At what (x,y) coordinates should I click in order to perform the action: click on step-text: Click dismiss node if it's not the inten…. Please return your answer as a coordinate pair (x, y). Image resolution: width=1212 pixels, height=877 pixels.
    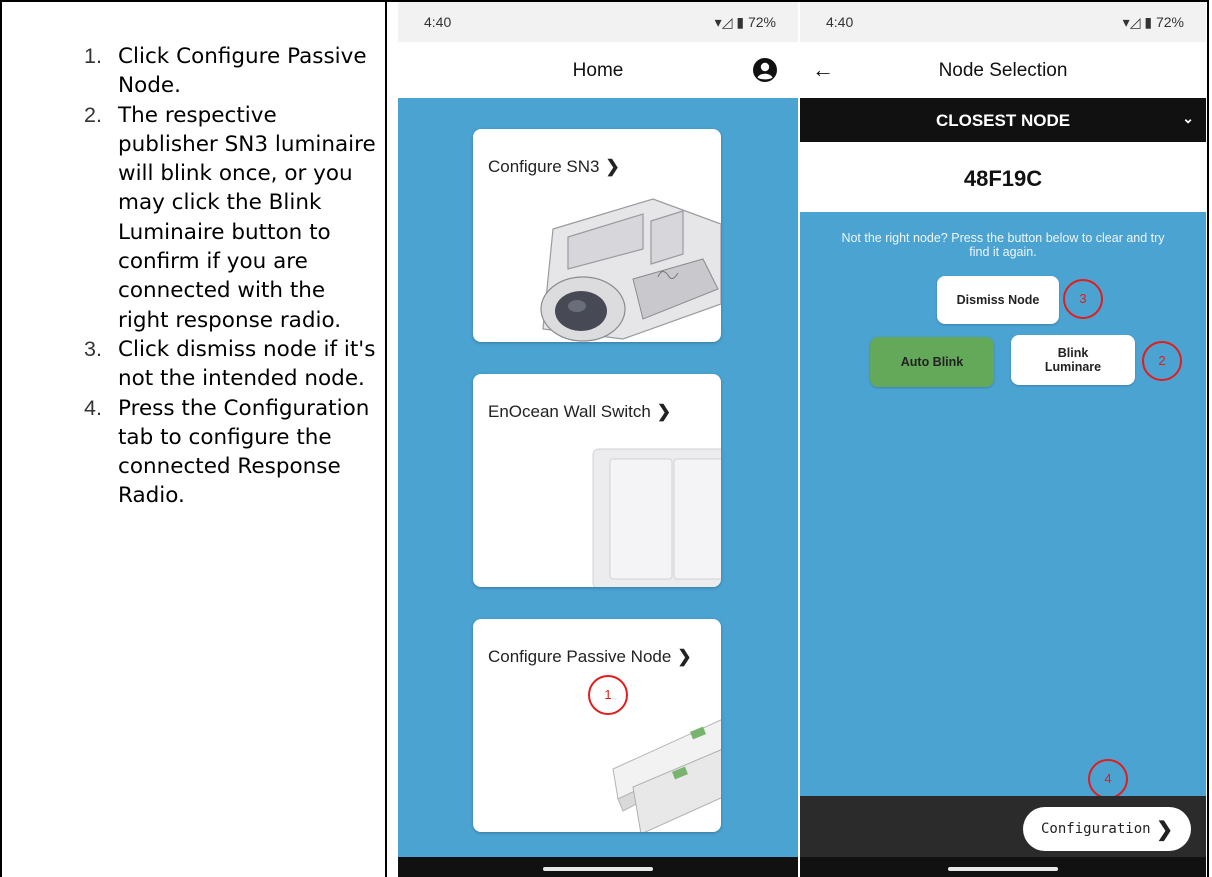
    Looking at the image, I should click on (247, 364).